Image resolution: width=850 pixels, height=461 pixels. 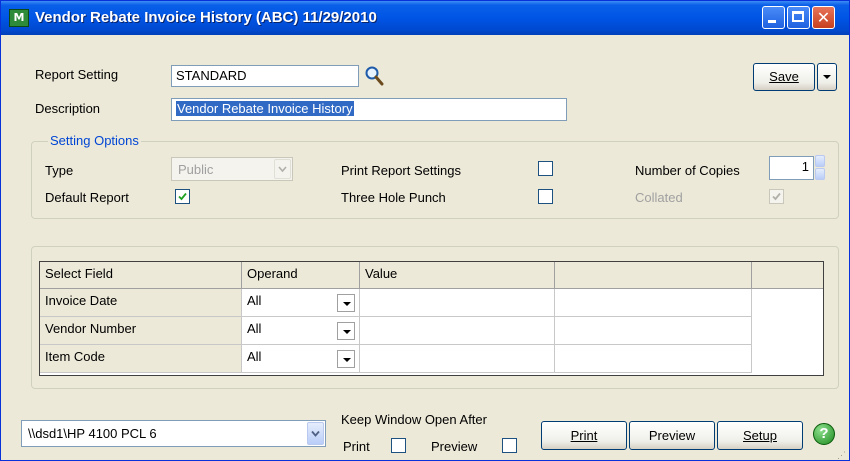 What do you see at coordinates (77, 74) in the screenshot?
I see `report-setting-label: Report Setting` at bounding box center [77, 74].